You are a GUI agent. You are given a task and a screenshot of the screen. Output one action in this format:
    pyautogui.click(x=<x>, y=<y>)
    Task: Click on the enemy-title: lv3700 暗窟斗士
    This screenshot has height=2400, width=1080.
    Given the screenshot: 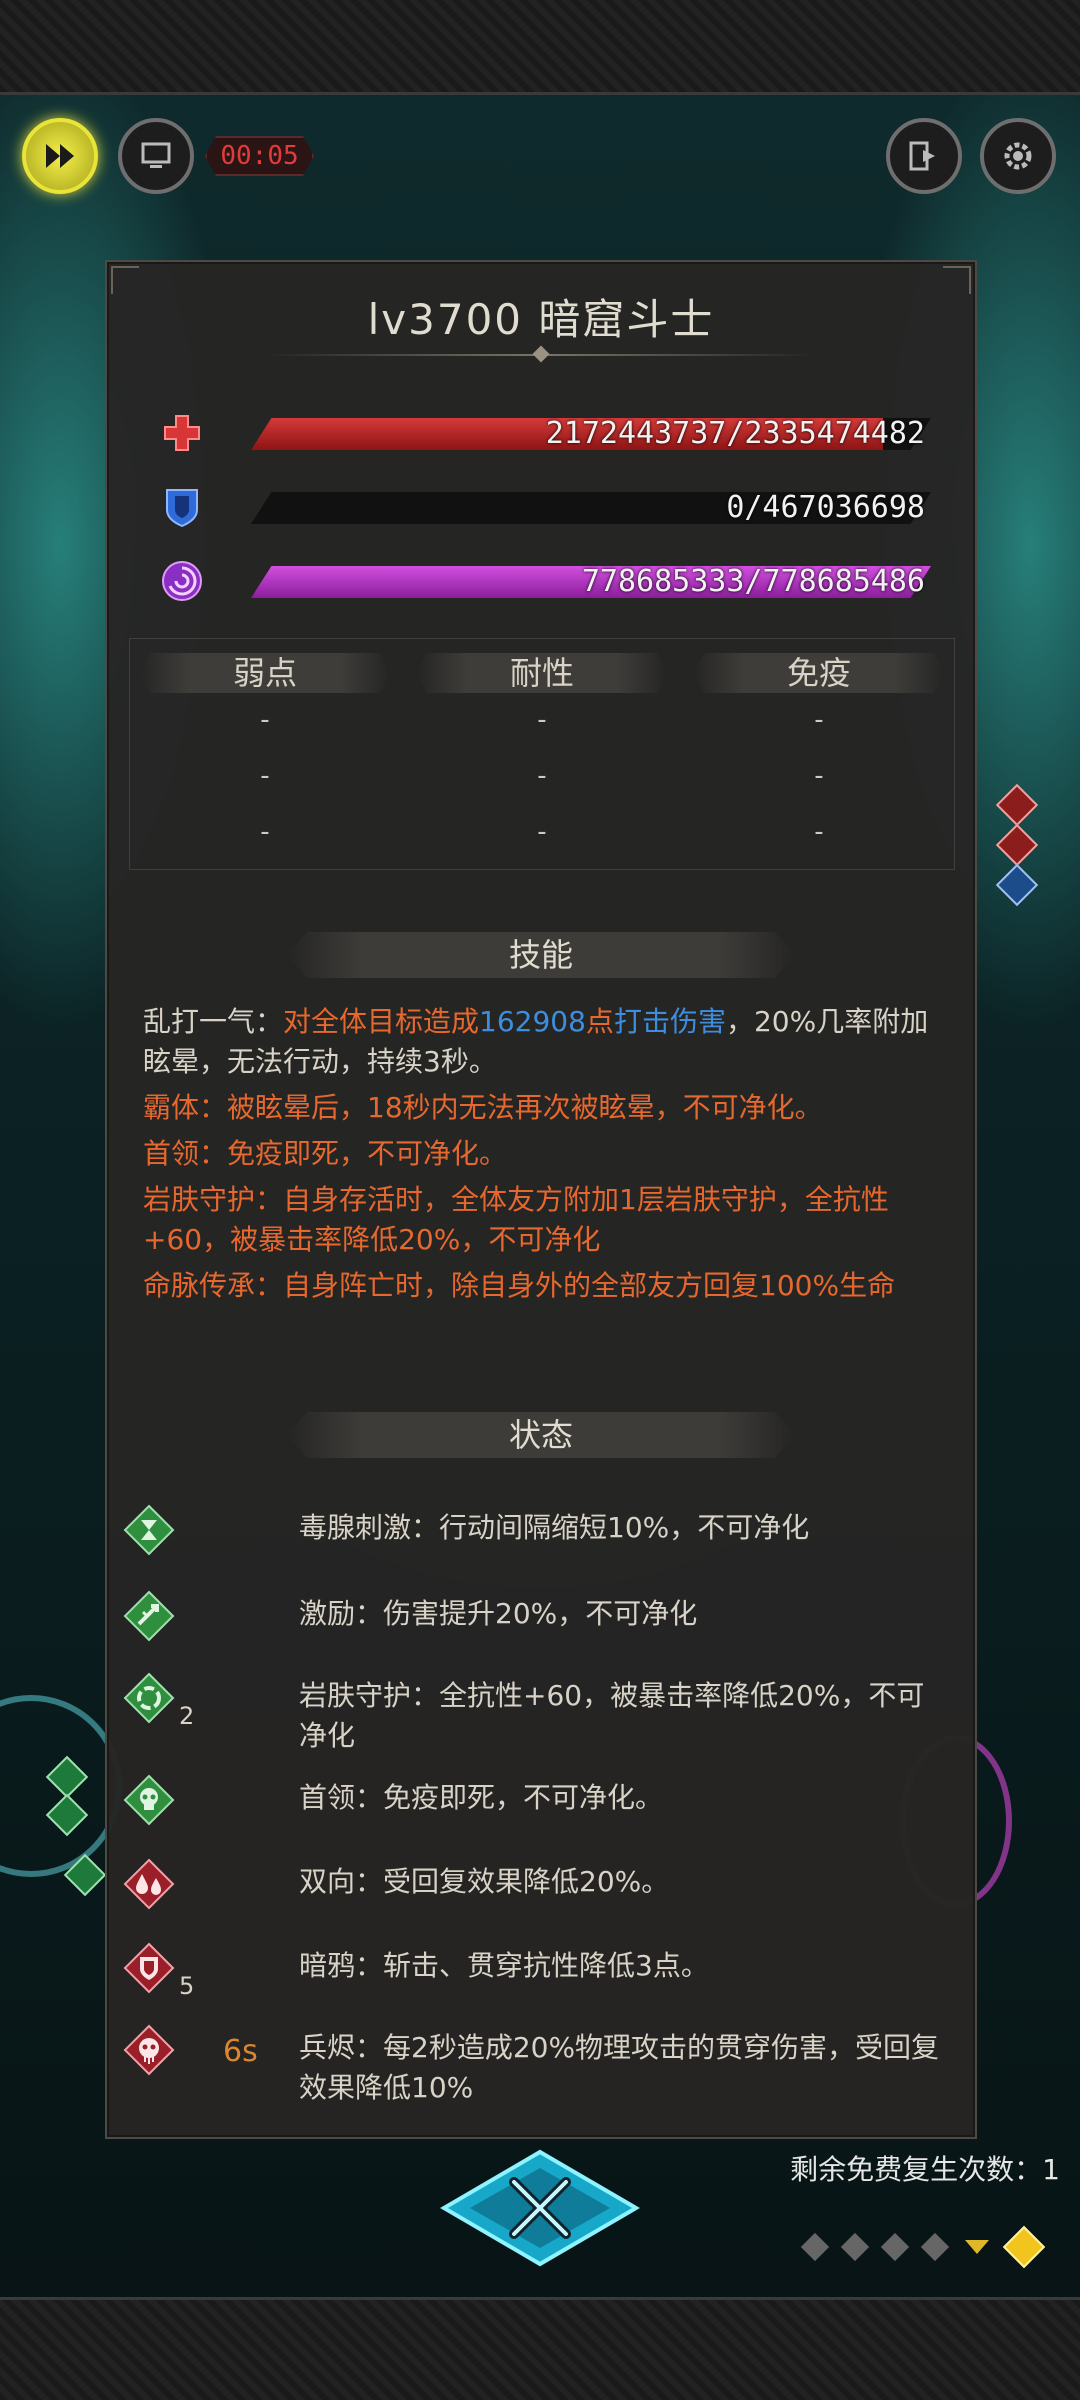 What is the action you would take?
    pyautogui.click(x=541, y=319)
    